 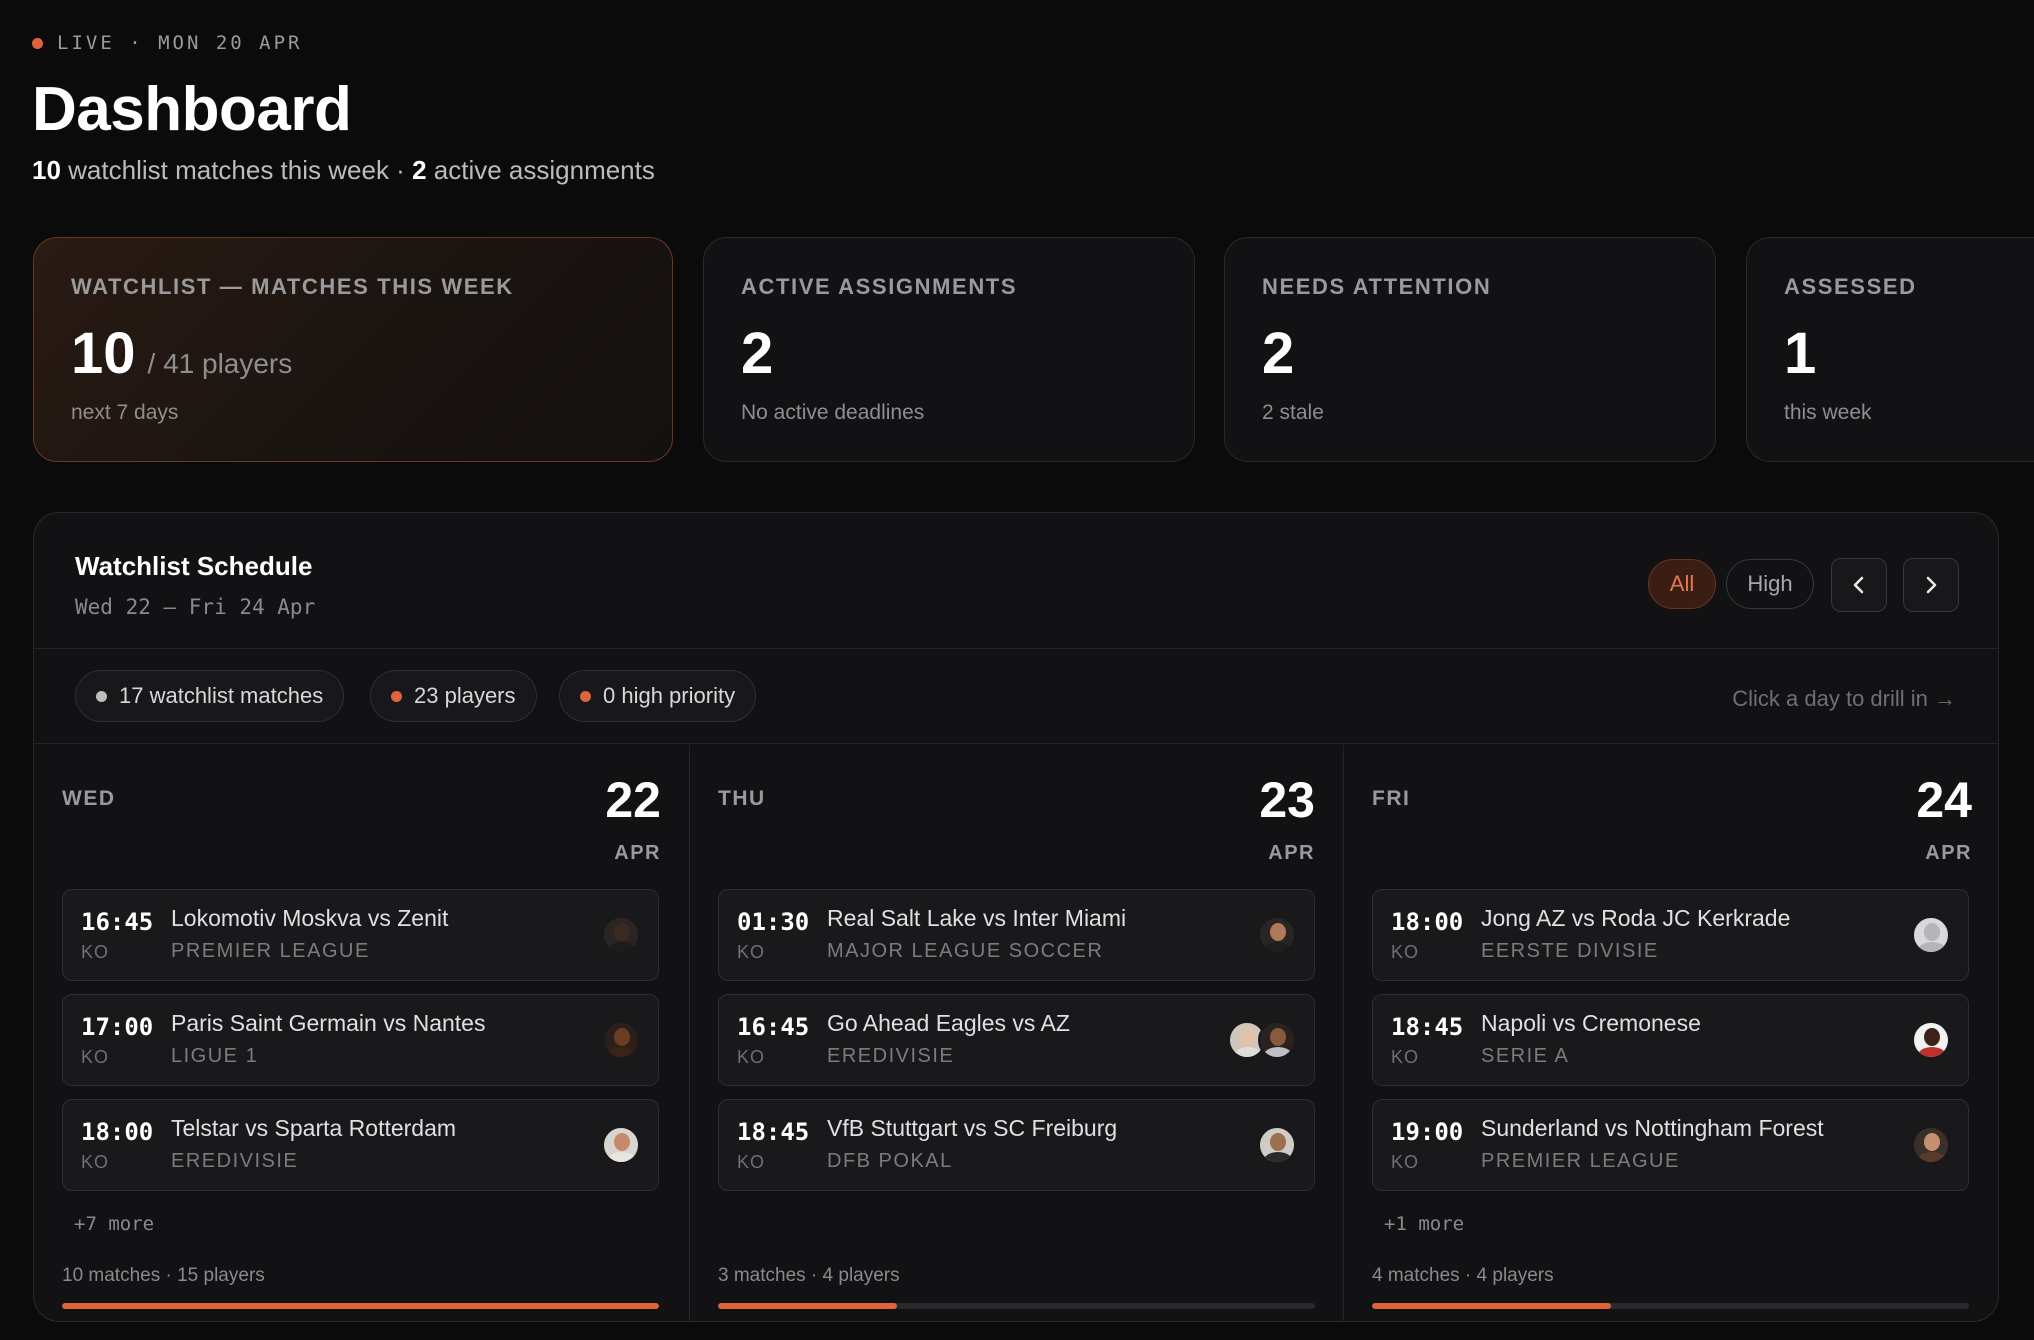 I want to click on day-summary: 3 matches · 4 players, so click(x=809, y=1275).